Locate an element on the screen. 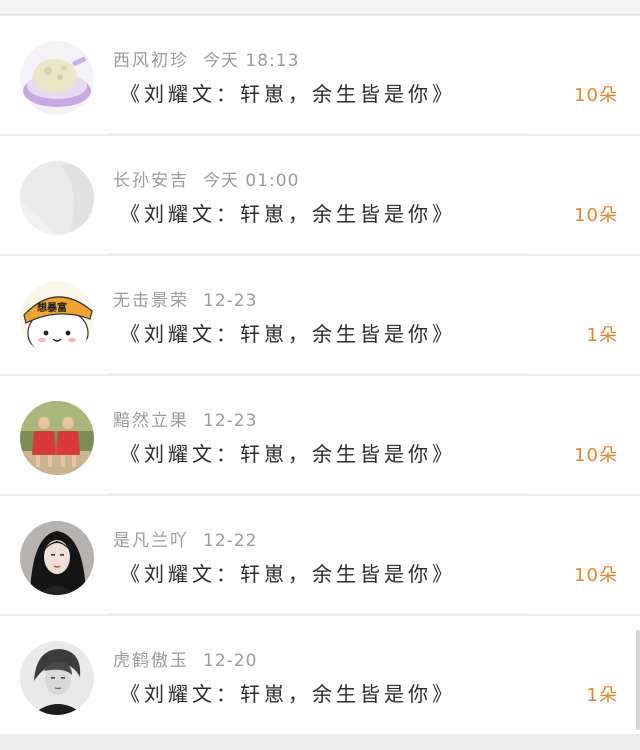 This screenshot has width=640, height=750. username: 西风初珍 is located at coordinates (151, 61).